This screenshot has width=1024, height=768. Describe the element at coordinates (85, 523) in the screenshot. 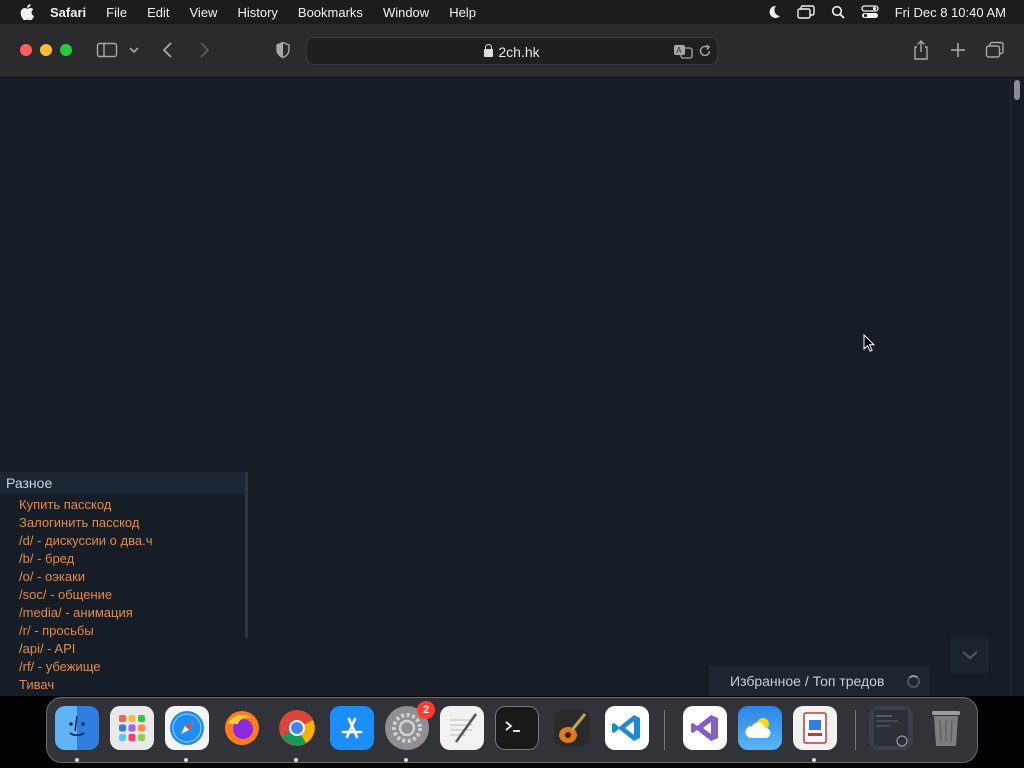

I see `link-login-passcode: Залогинить пасскод` at that location.